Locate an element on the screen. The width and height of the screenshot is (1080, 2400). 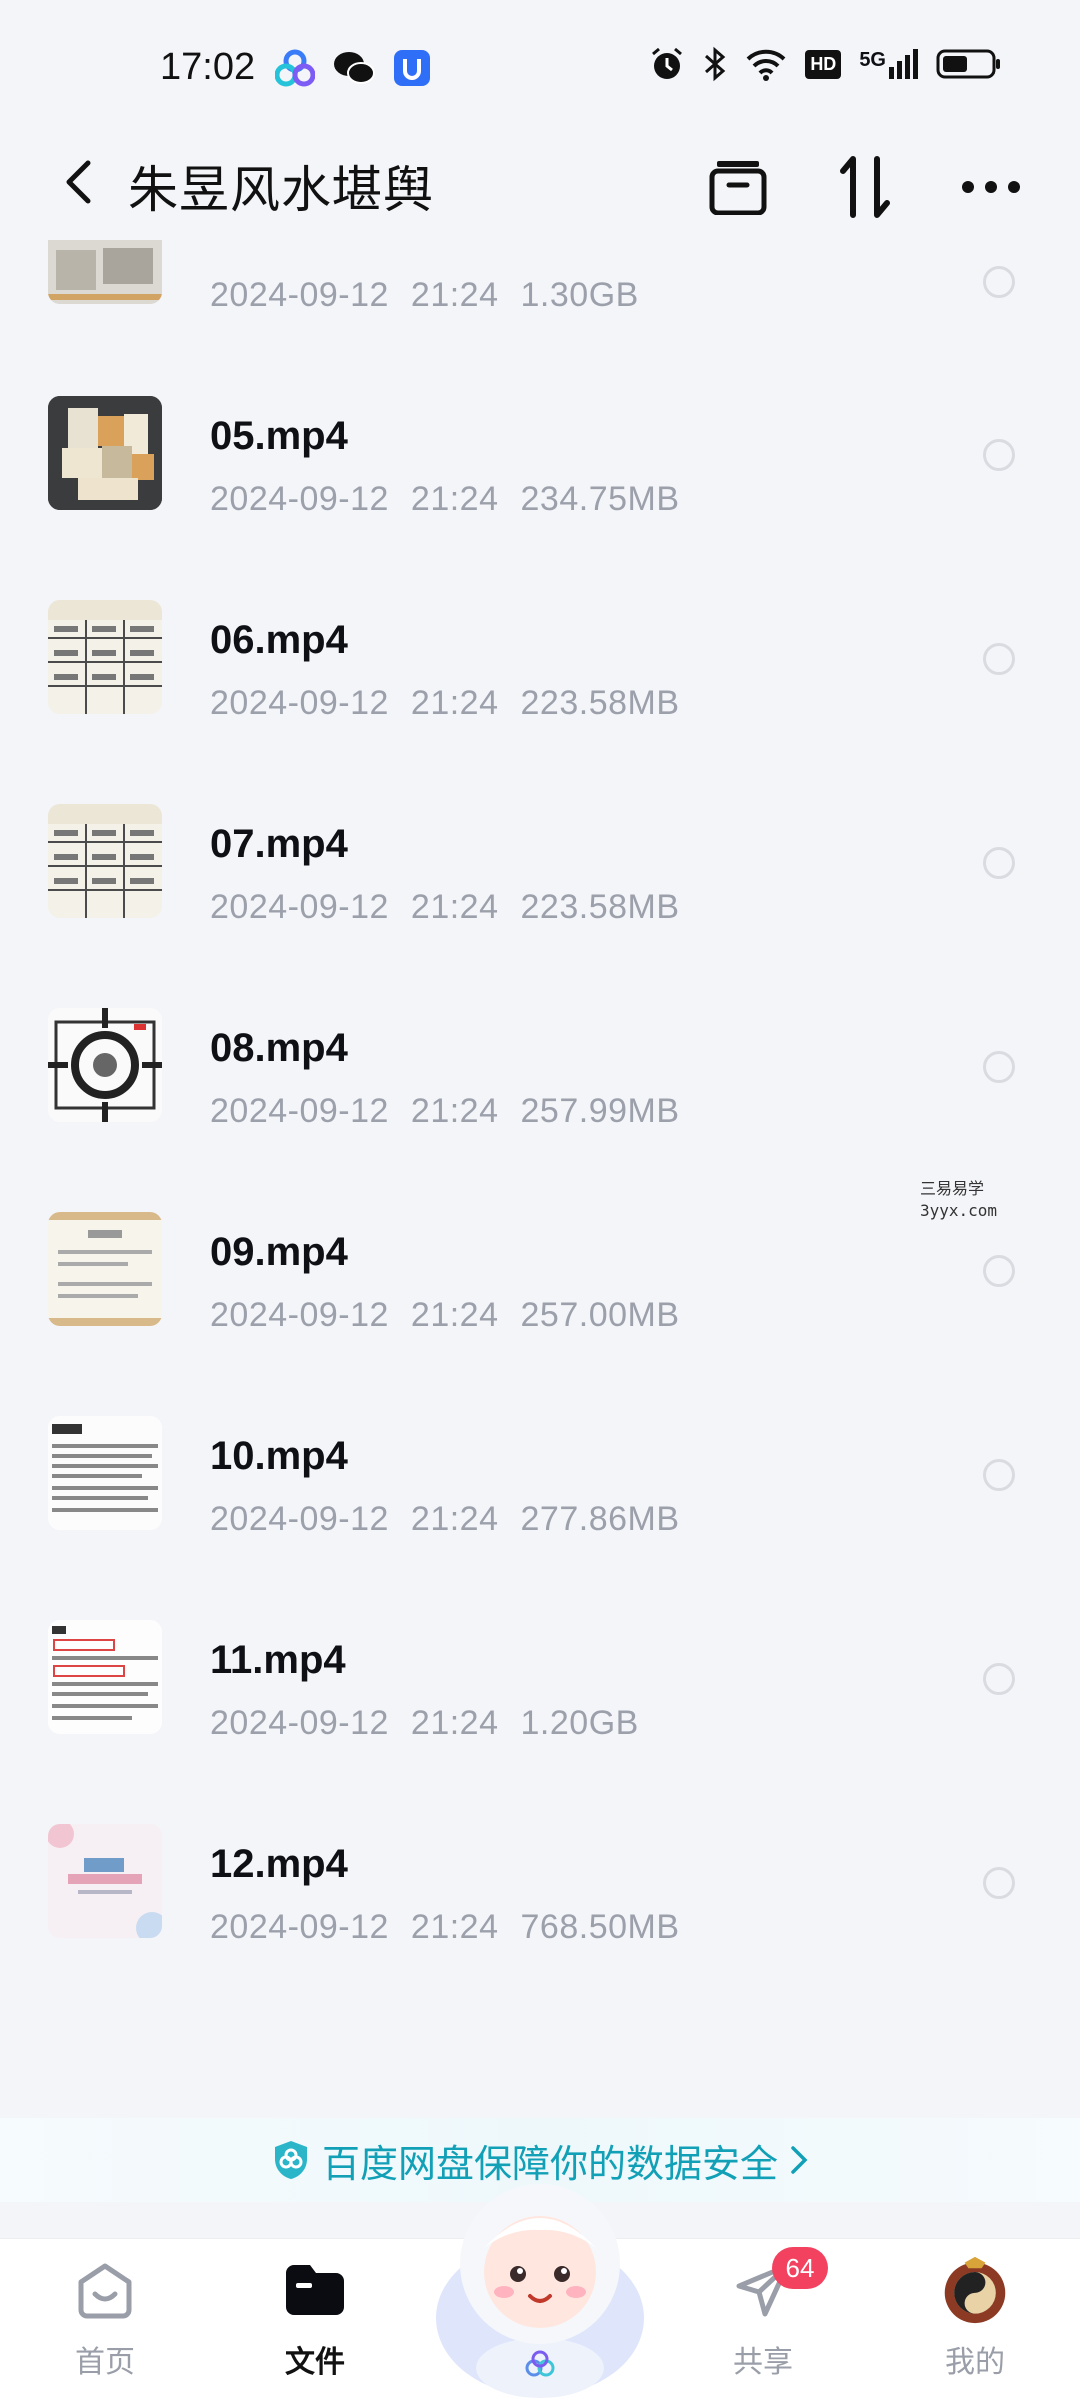
file-size: 234.75MB is located at coordinates (600, 499).